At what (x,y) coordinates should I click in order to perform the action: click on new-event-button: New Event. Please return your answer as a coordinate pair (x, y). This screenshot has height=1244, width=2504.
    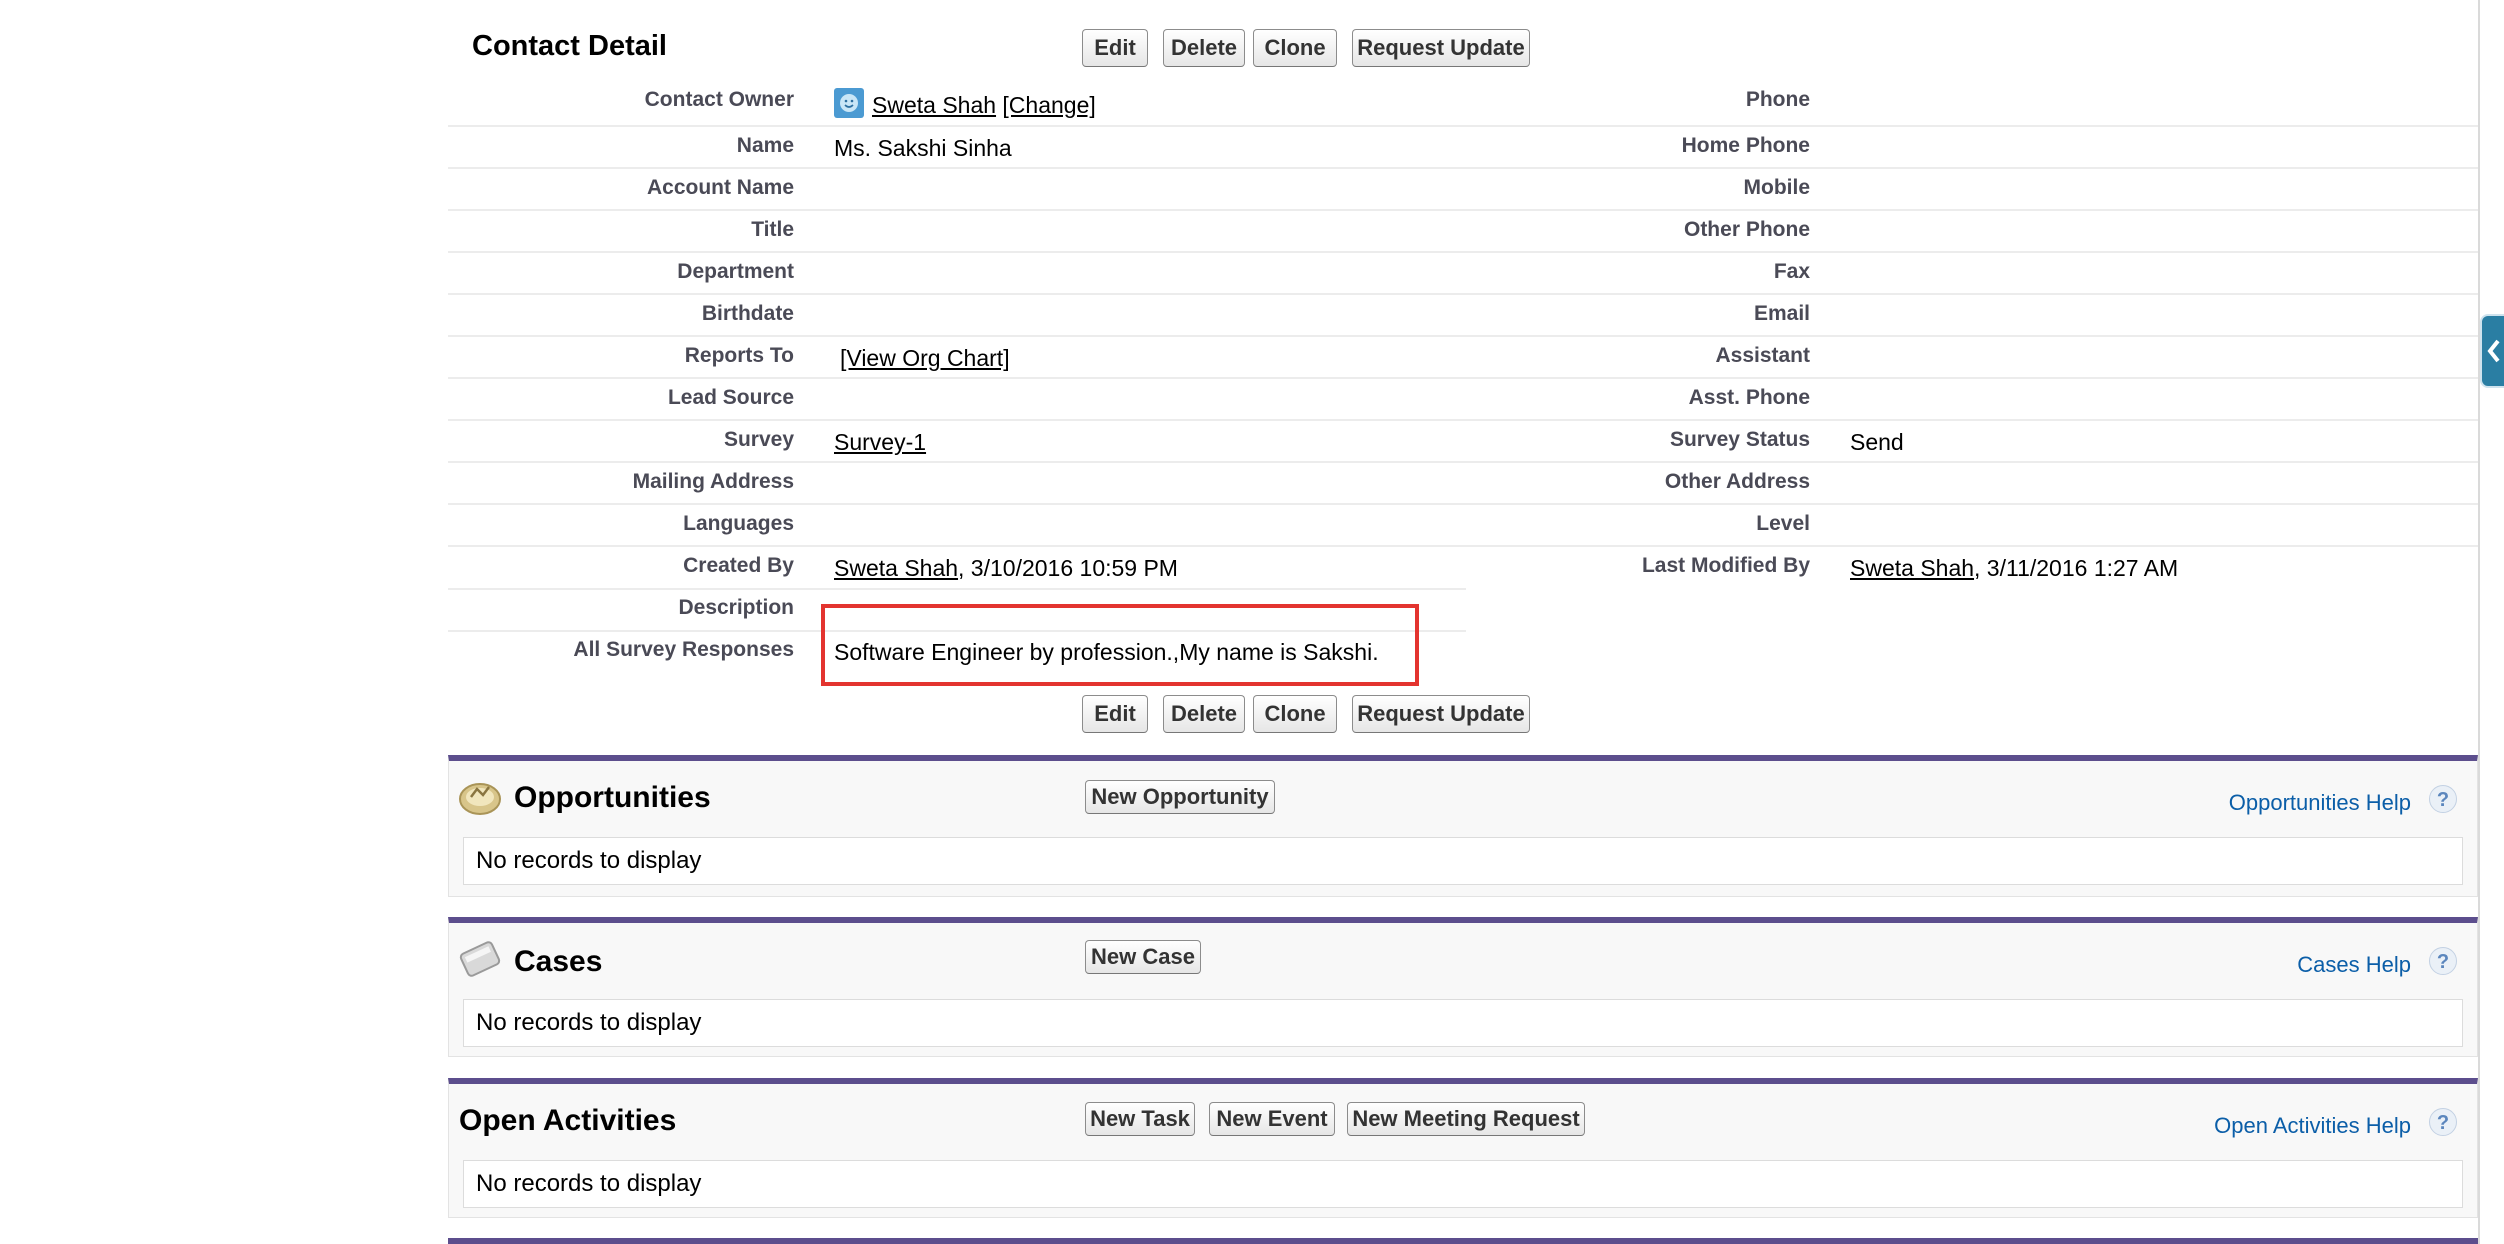
    Looking at the image, I should click on (1272, 1119).